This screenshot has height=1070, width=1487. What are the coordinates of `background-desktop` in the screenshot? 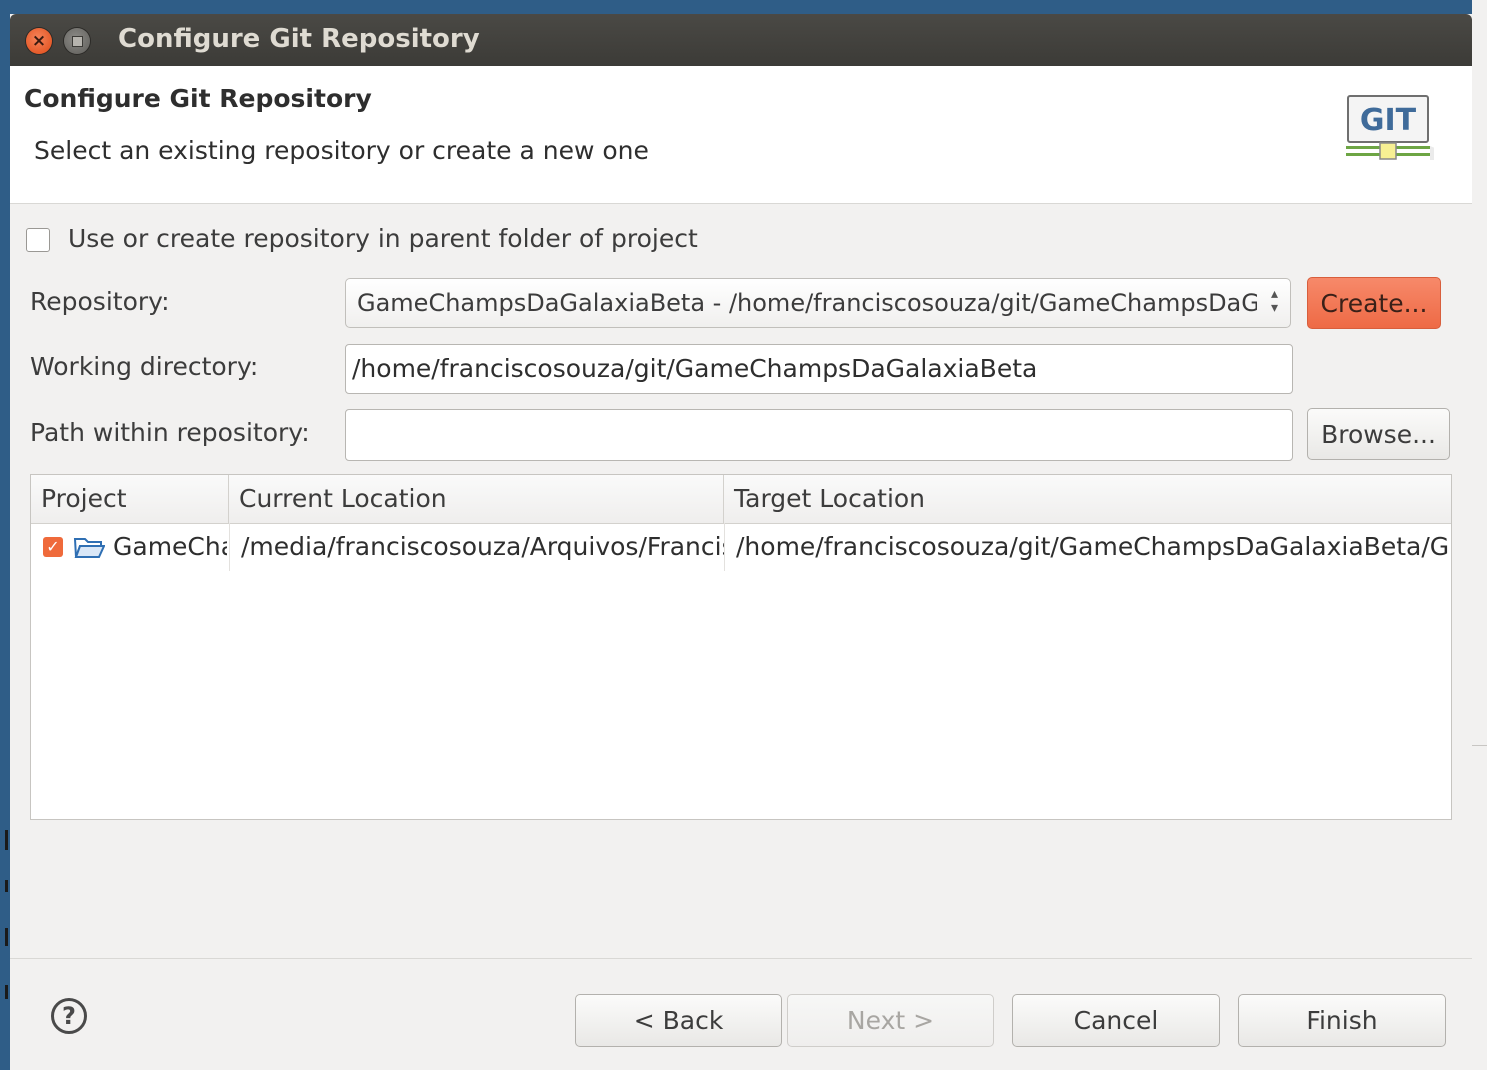 It's located at (5, 535).